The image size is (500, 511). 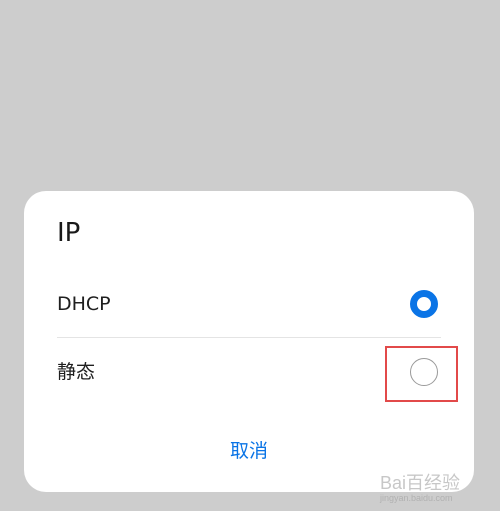 I want to click on watermark: Bai百经验 jingyan.baidu.com, so click(x=433, y=487).